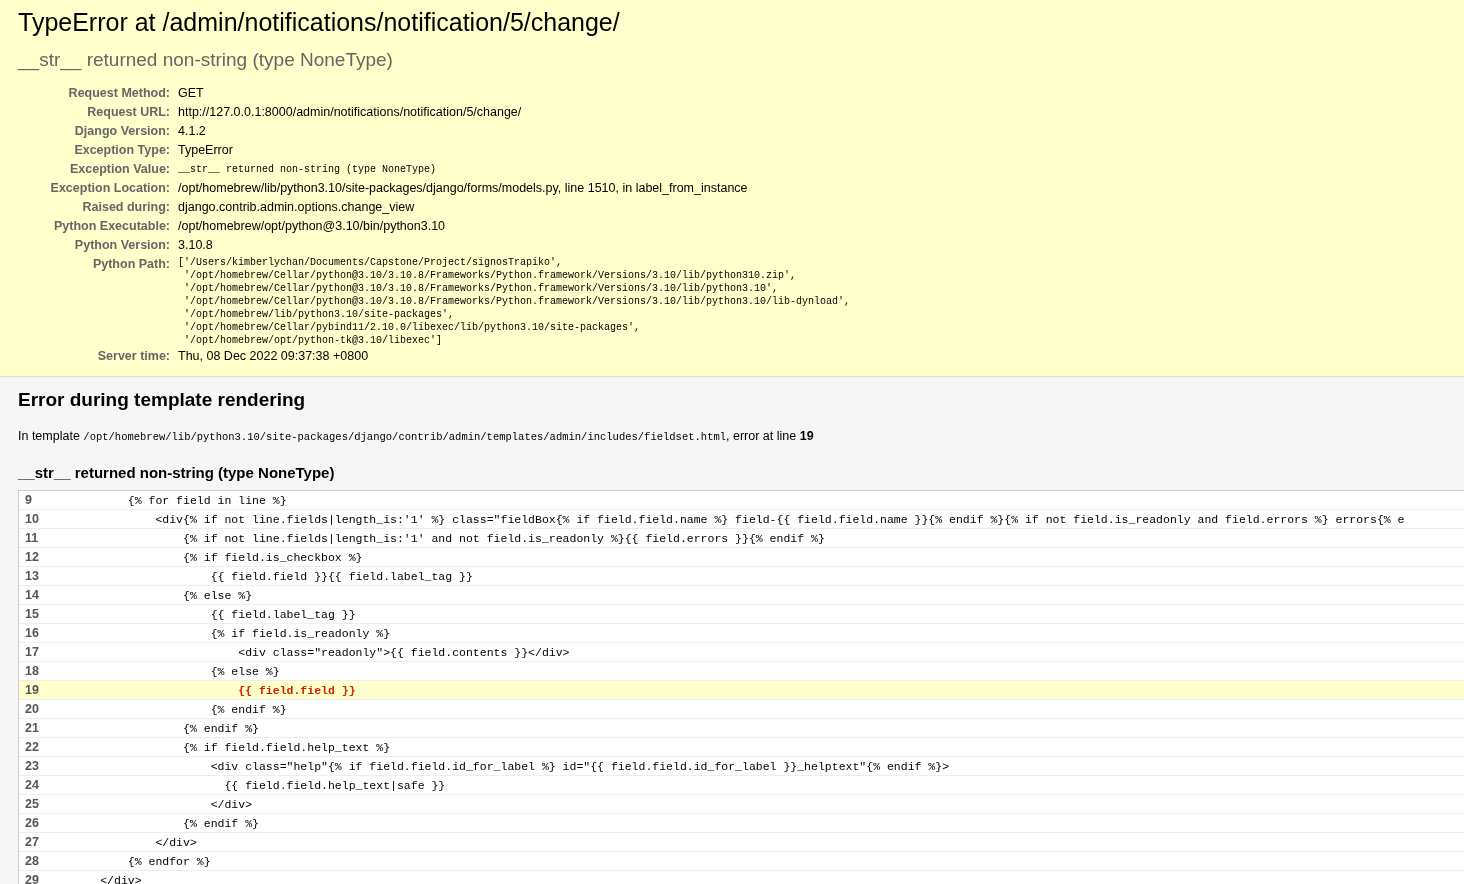 This screenshot has width=1464, height=884. I want to click on line-number: 22, so click(32, 747).